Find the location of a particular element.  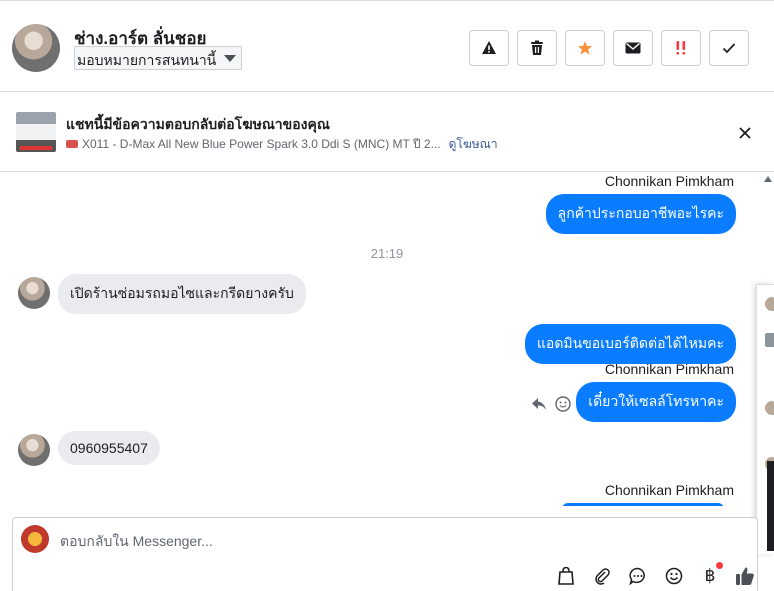

message-actions is located at coordinates (551, 404).